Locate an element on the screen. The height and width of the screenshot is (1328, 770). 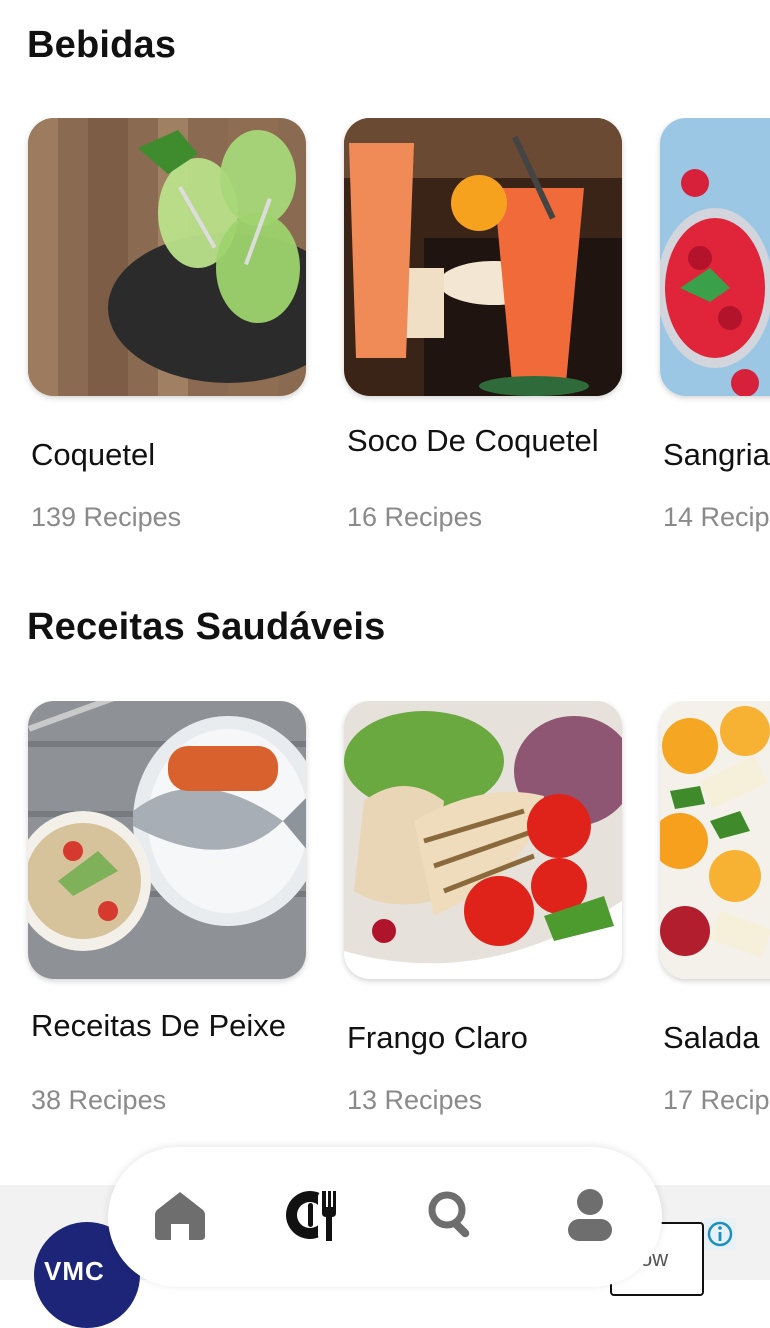
nav-home-button is located at coordinates (180, 1215).